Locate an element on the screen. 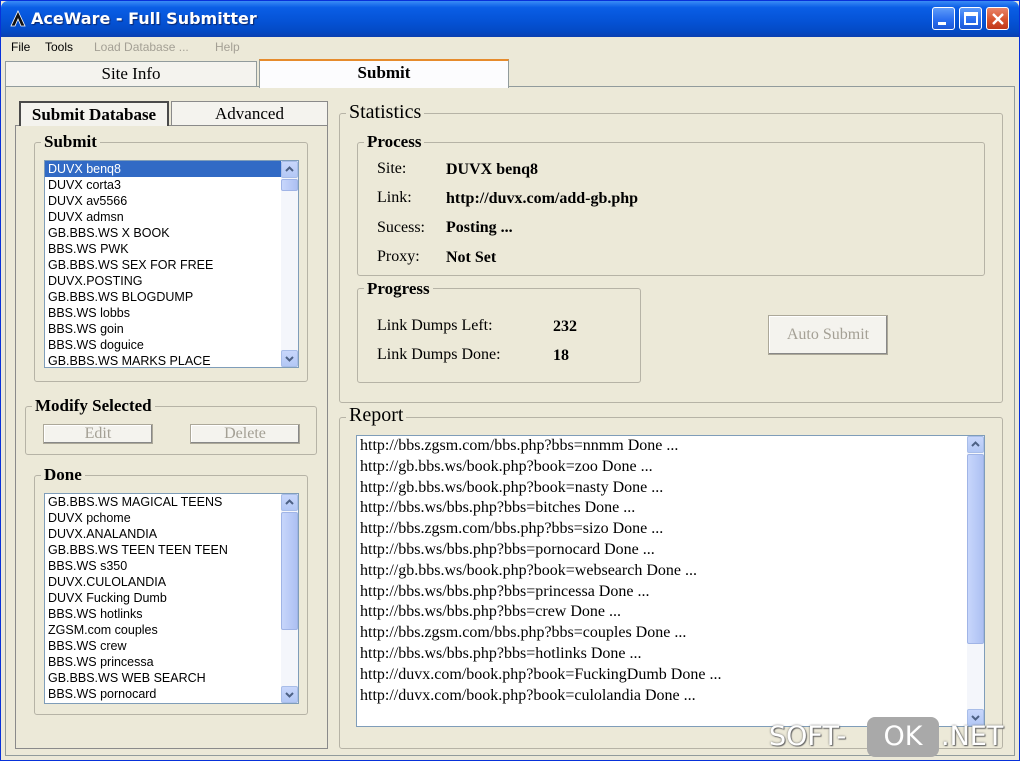 This screenshot has height=761, width=1020. statistics-title: Statistics is located at coordinates (385, 112).